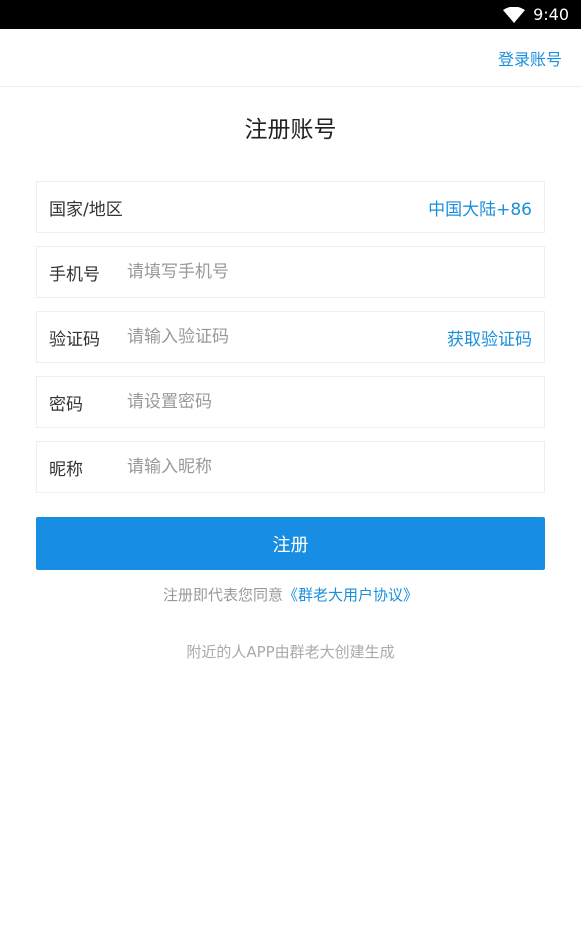 Image resolution: width=581 pixels, height=930 pixels. Describe the element at coordinates (74, 274) in the screenshot. I see `phone-label: 手机号` at that location.